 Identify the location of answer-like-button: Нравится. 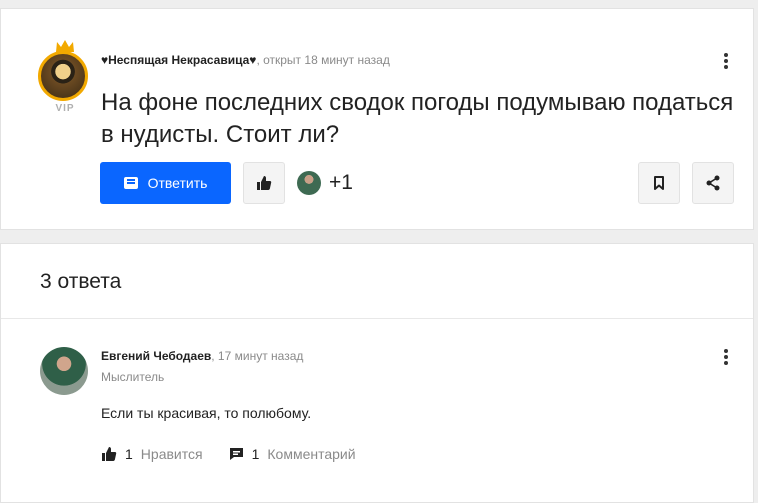
(172, 454).